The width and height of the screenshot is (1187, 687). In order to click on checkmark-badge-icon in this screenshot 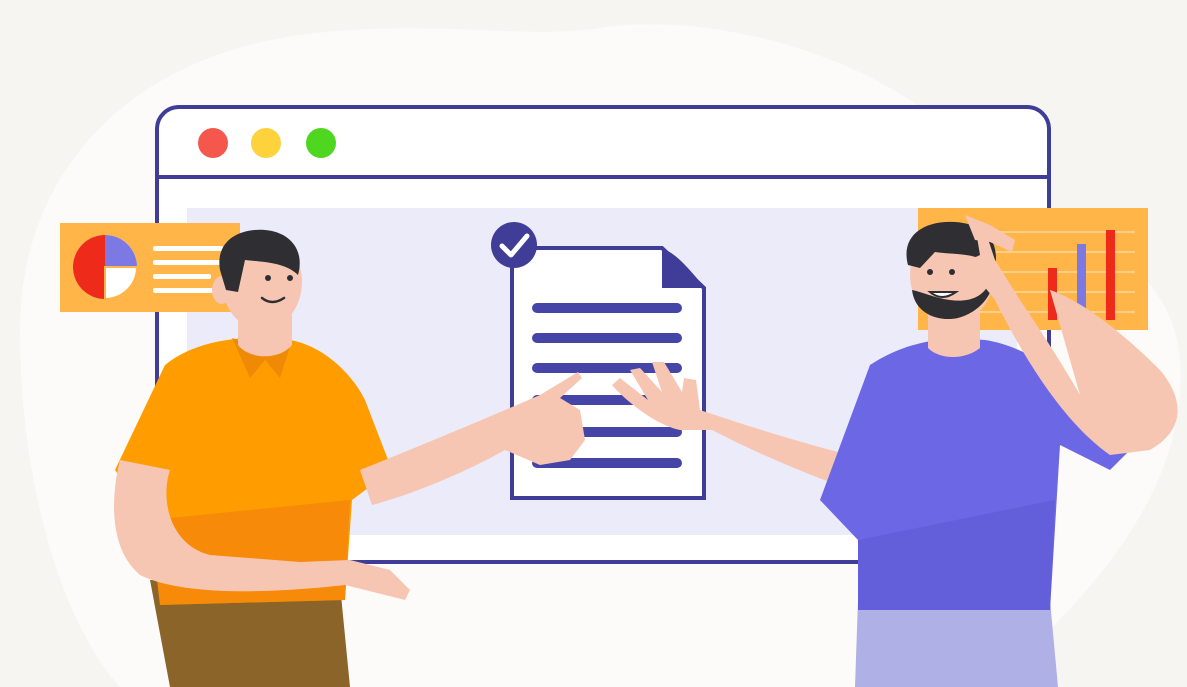, I will do `click(514, 245)`.